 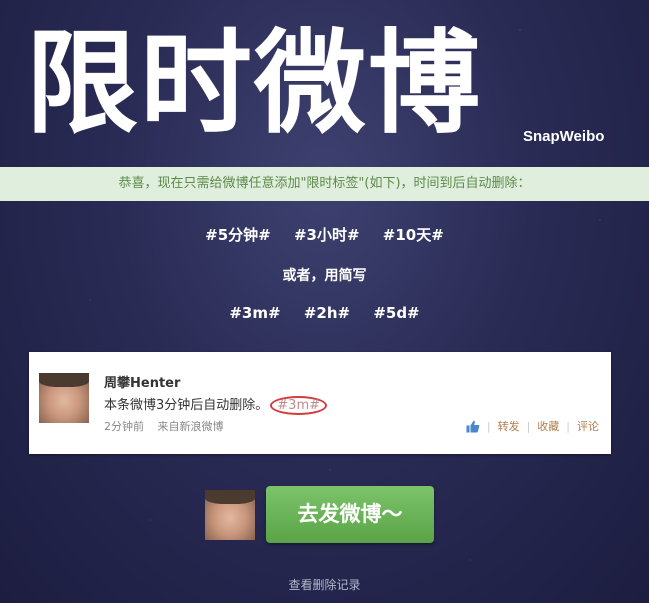 I want to click on post-actions: | 转发 | 收藏 | 评论, so click(x=532, y=426).